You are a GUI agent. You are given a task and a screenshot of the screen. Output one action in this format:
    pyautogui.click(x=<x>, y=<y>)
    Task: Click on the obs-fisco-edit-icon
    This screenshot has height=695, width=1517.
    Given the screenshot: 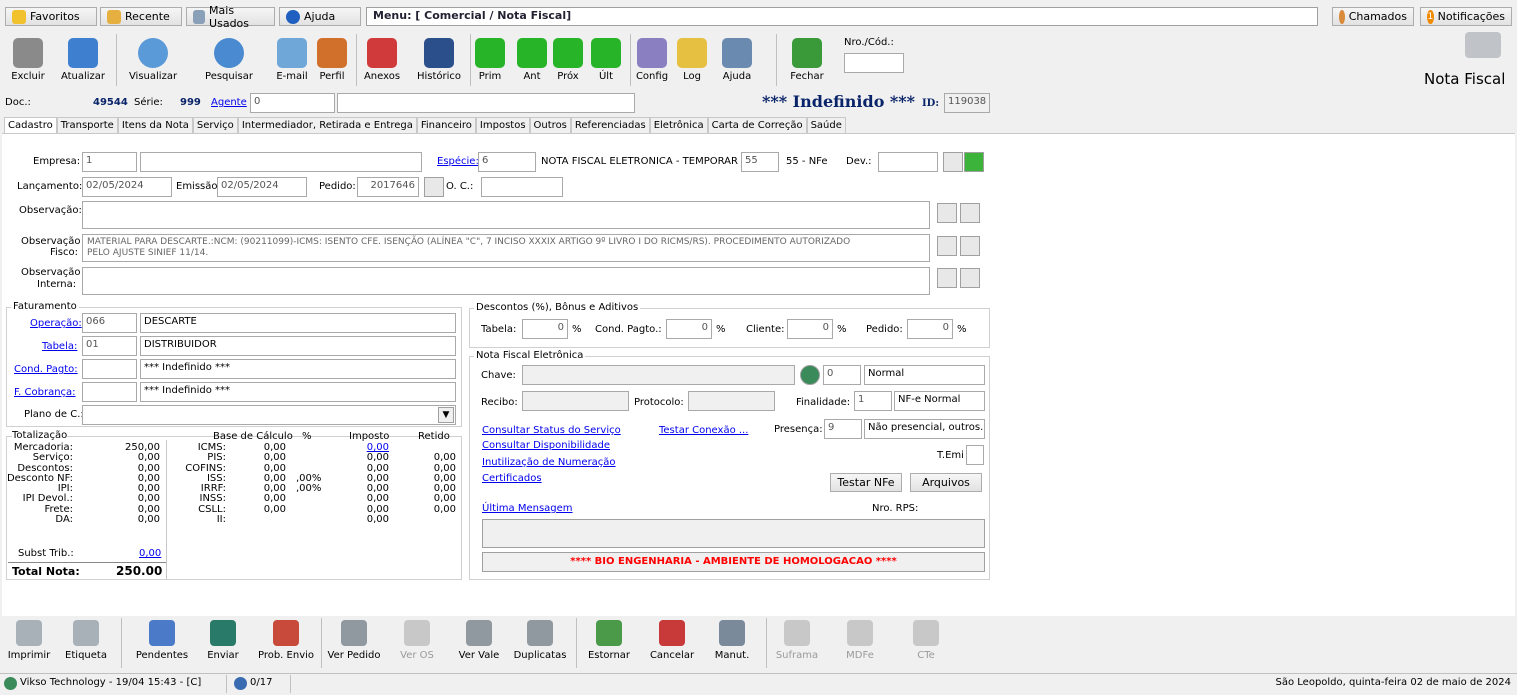 What is the action you would take?
    pyautogui.click(x=970, y=246)
    